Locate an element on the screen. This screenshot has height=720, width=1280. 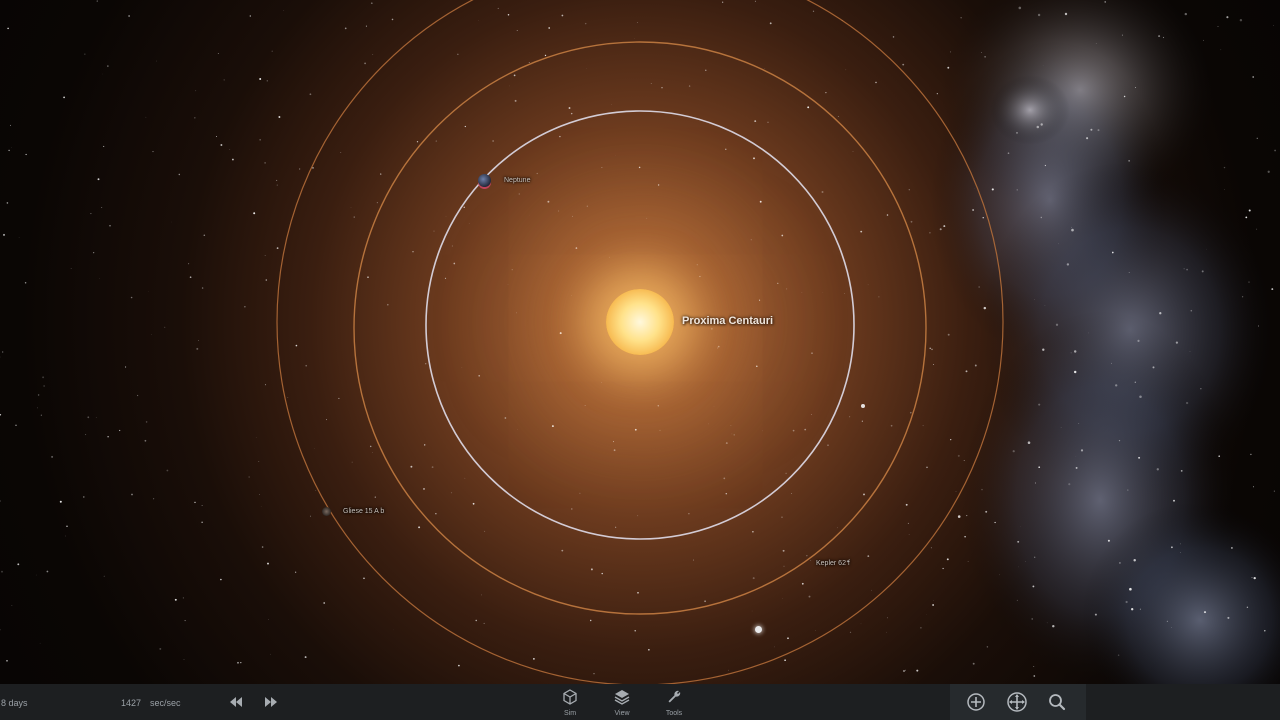
tab-sim-label: Sim is located at coordinates (570, 713).